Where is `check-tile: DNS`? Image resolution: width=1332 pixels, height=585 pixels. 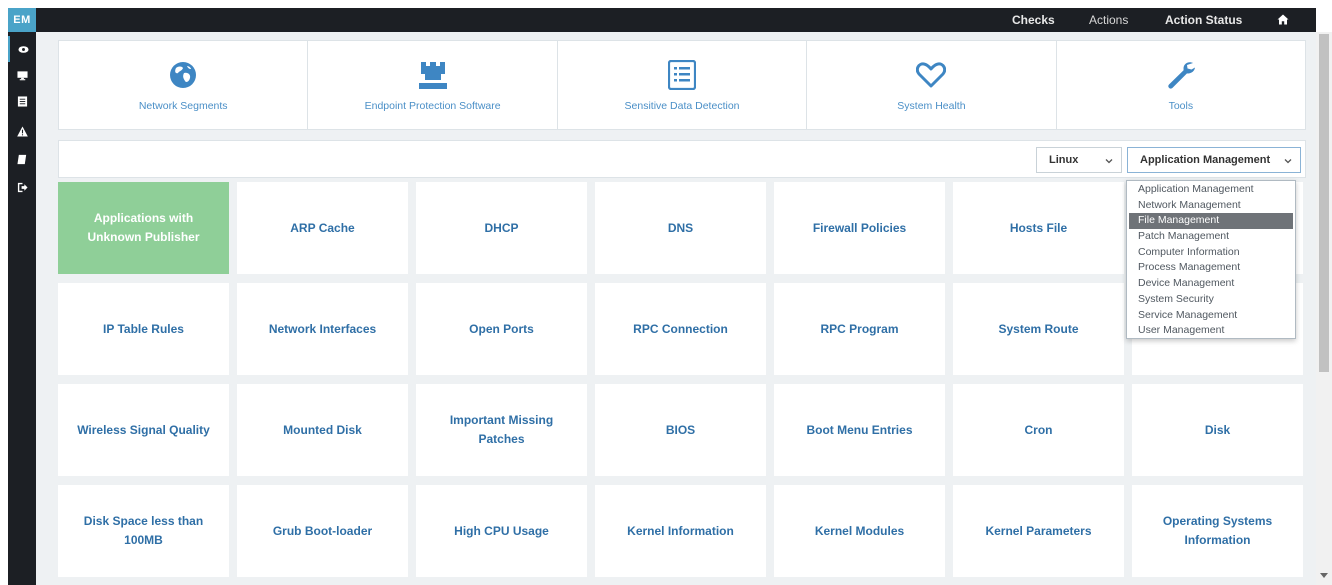 check-tile: DNS is located at coordinates (680, 228).